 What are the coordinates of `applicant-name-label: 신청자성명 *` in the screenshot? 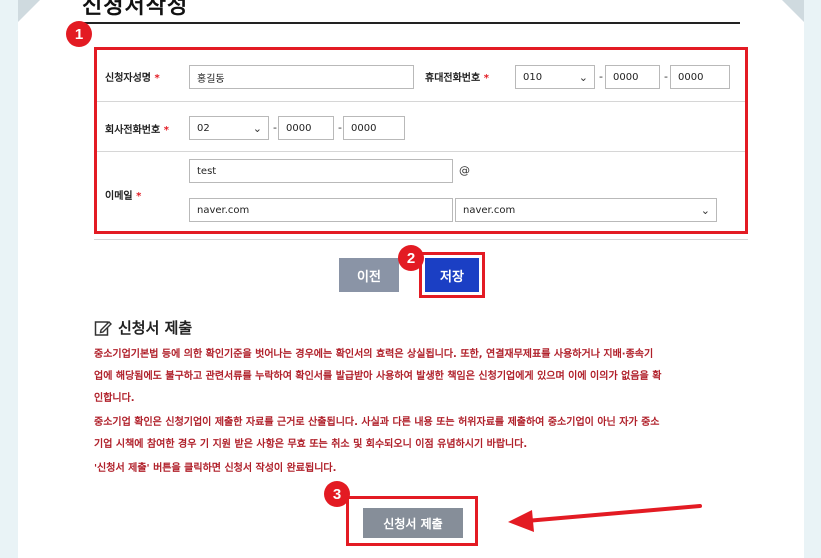 It's located at (132, 78).